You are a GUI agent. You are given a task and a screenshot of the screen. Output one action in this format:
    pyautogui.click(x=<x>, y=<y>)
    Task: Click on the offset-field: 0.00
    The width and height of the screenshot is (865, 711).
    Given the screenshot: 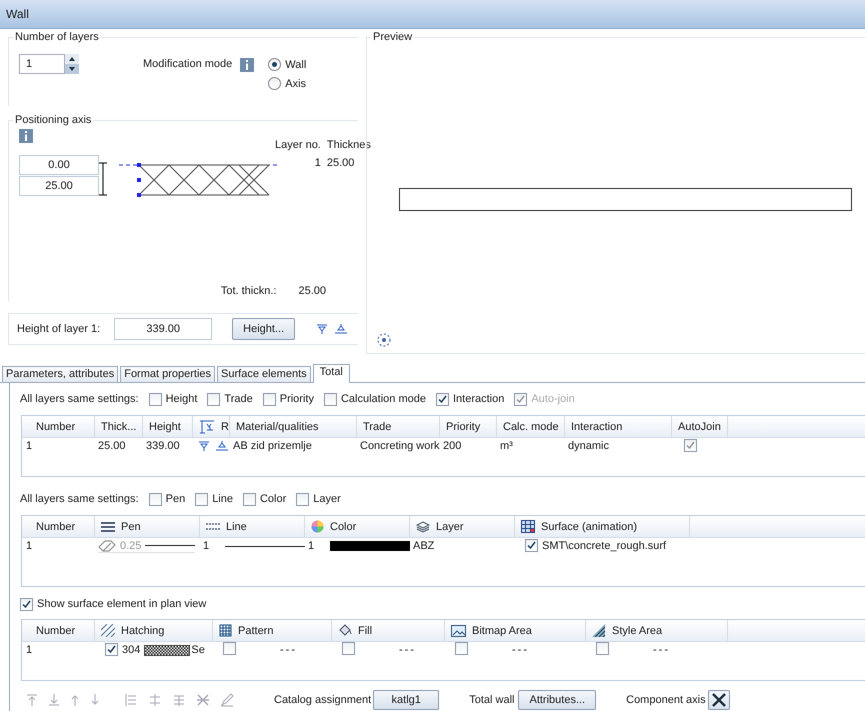 What is the action you would take?
    pyautogui.click(x=59, y=165)
    